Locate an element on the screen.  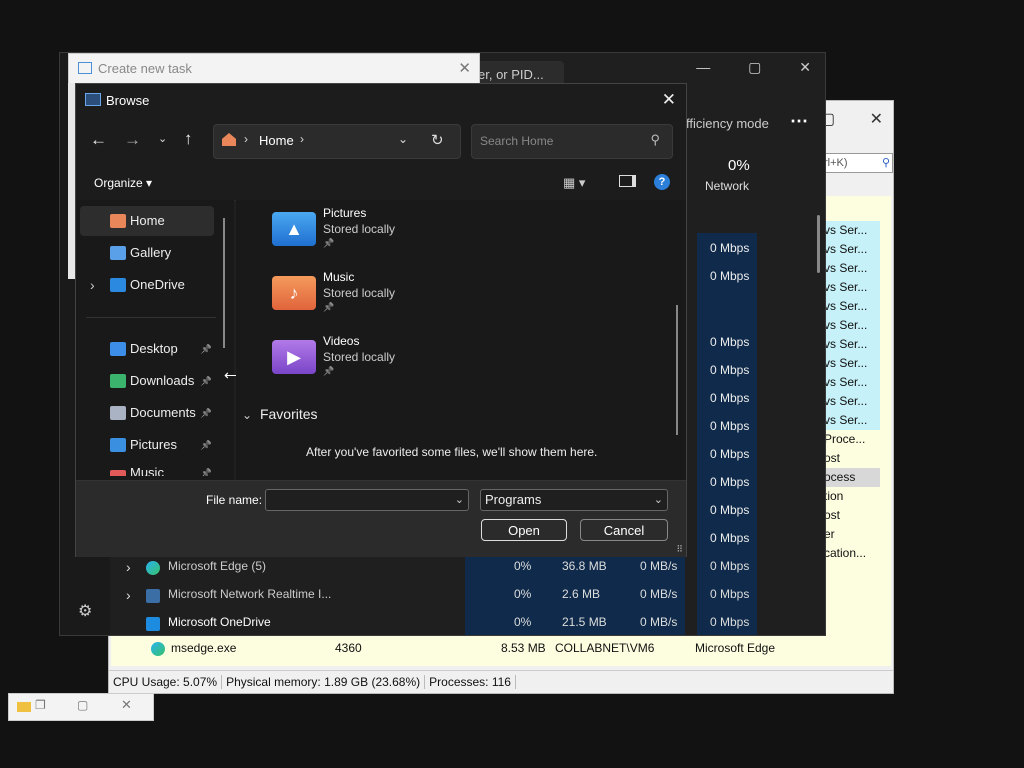
home-icon is located at coordinates (229, 139).